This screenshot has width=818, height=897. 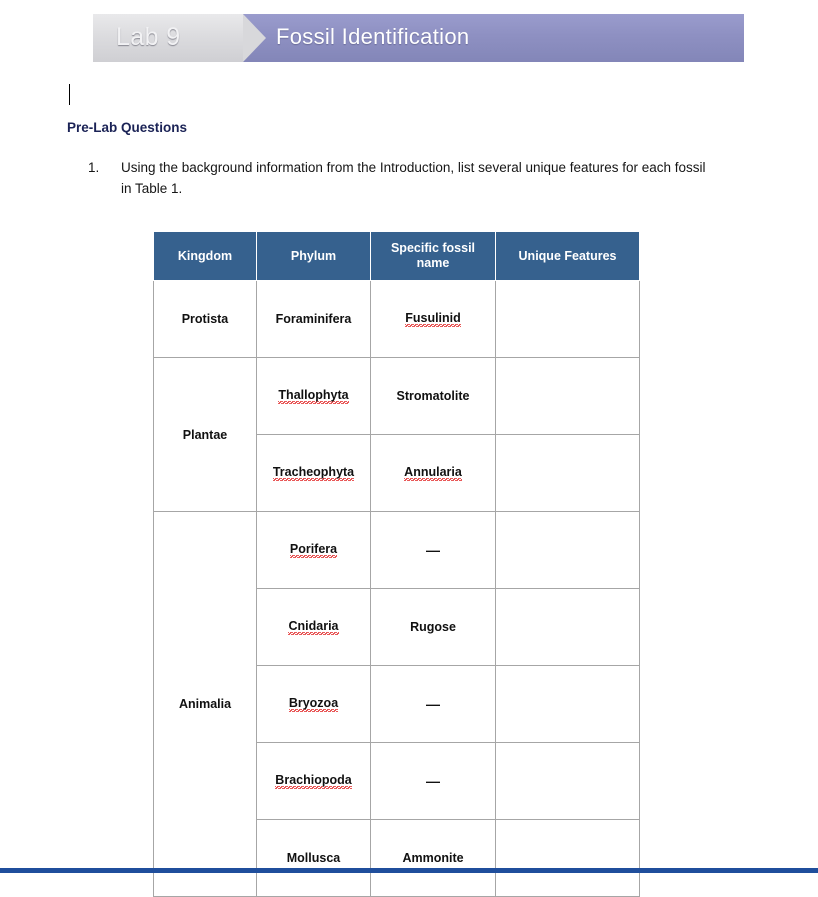 I want to click on cell-phylum: Porifera, so click(x=313, y=550).